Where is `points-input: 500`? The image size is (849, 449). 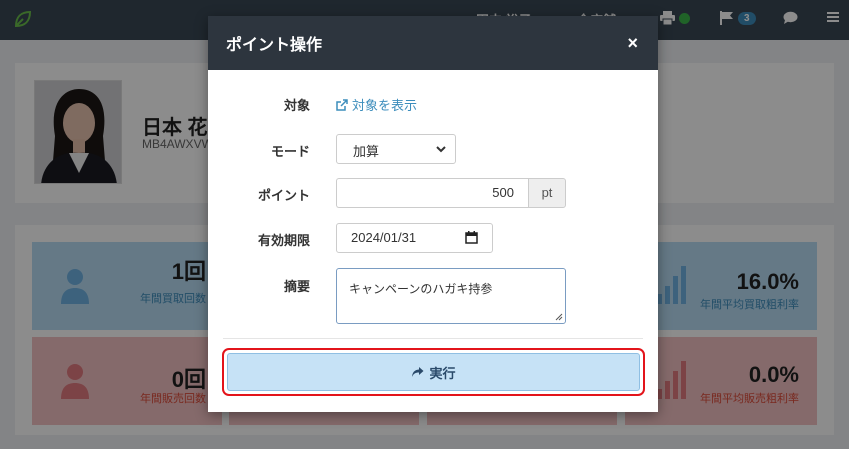
points-input: 500 is located at coordinates (432, 193).